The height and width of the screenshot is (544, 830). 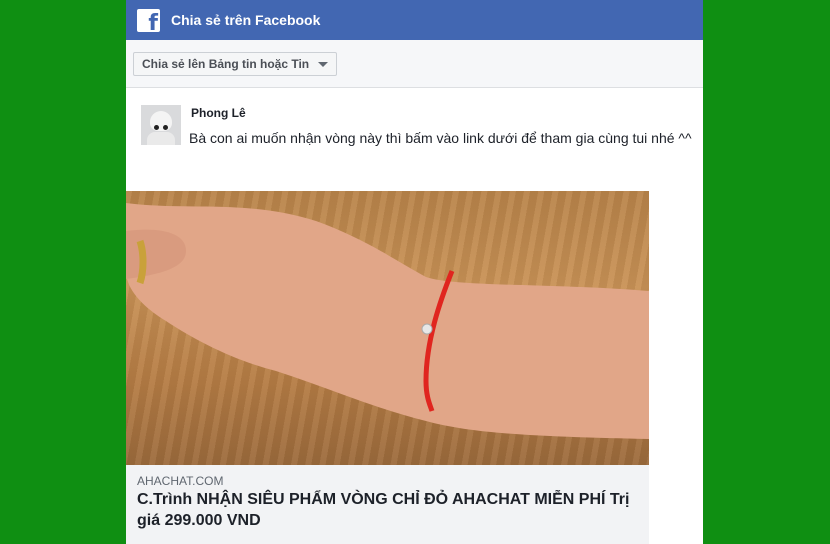 I want to click on share-toolbar: Chia sẻ lên Bảng tin hoặc Tin, so click(x=414, y=64).